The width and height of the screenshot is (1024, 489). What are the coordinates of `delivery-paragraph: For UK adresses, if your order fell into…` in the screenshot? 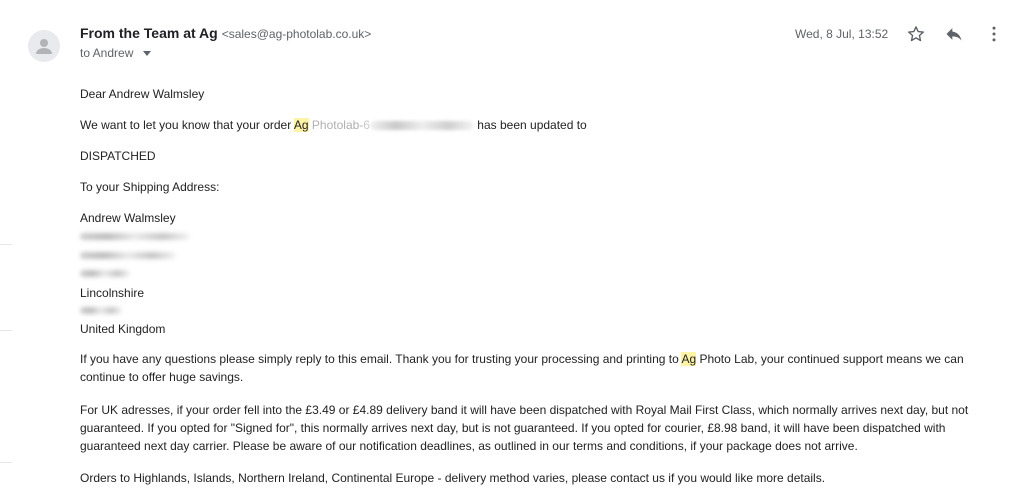 It's located at (524, 428).